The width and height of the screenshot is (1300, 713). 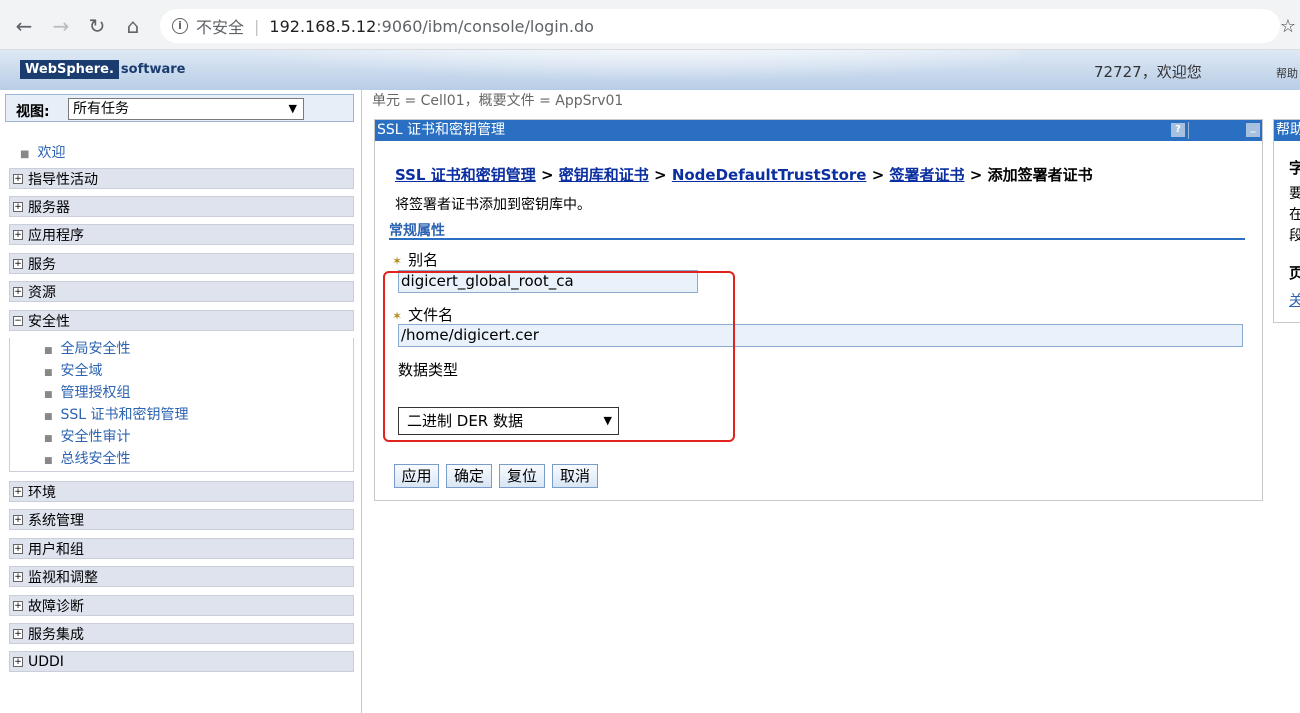 I want to click on sidebar-subitem-bus-security: ■ 总线安全性, so click(x=87, y=458).